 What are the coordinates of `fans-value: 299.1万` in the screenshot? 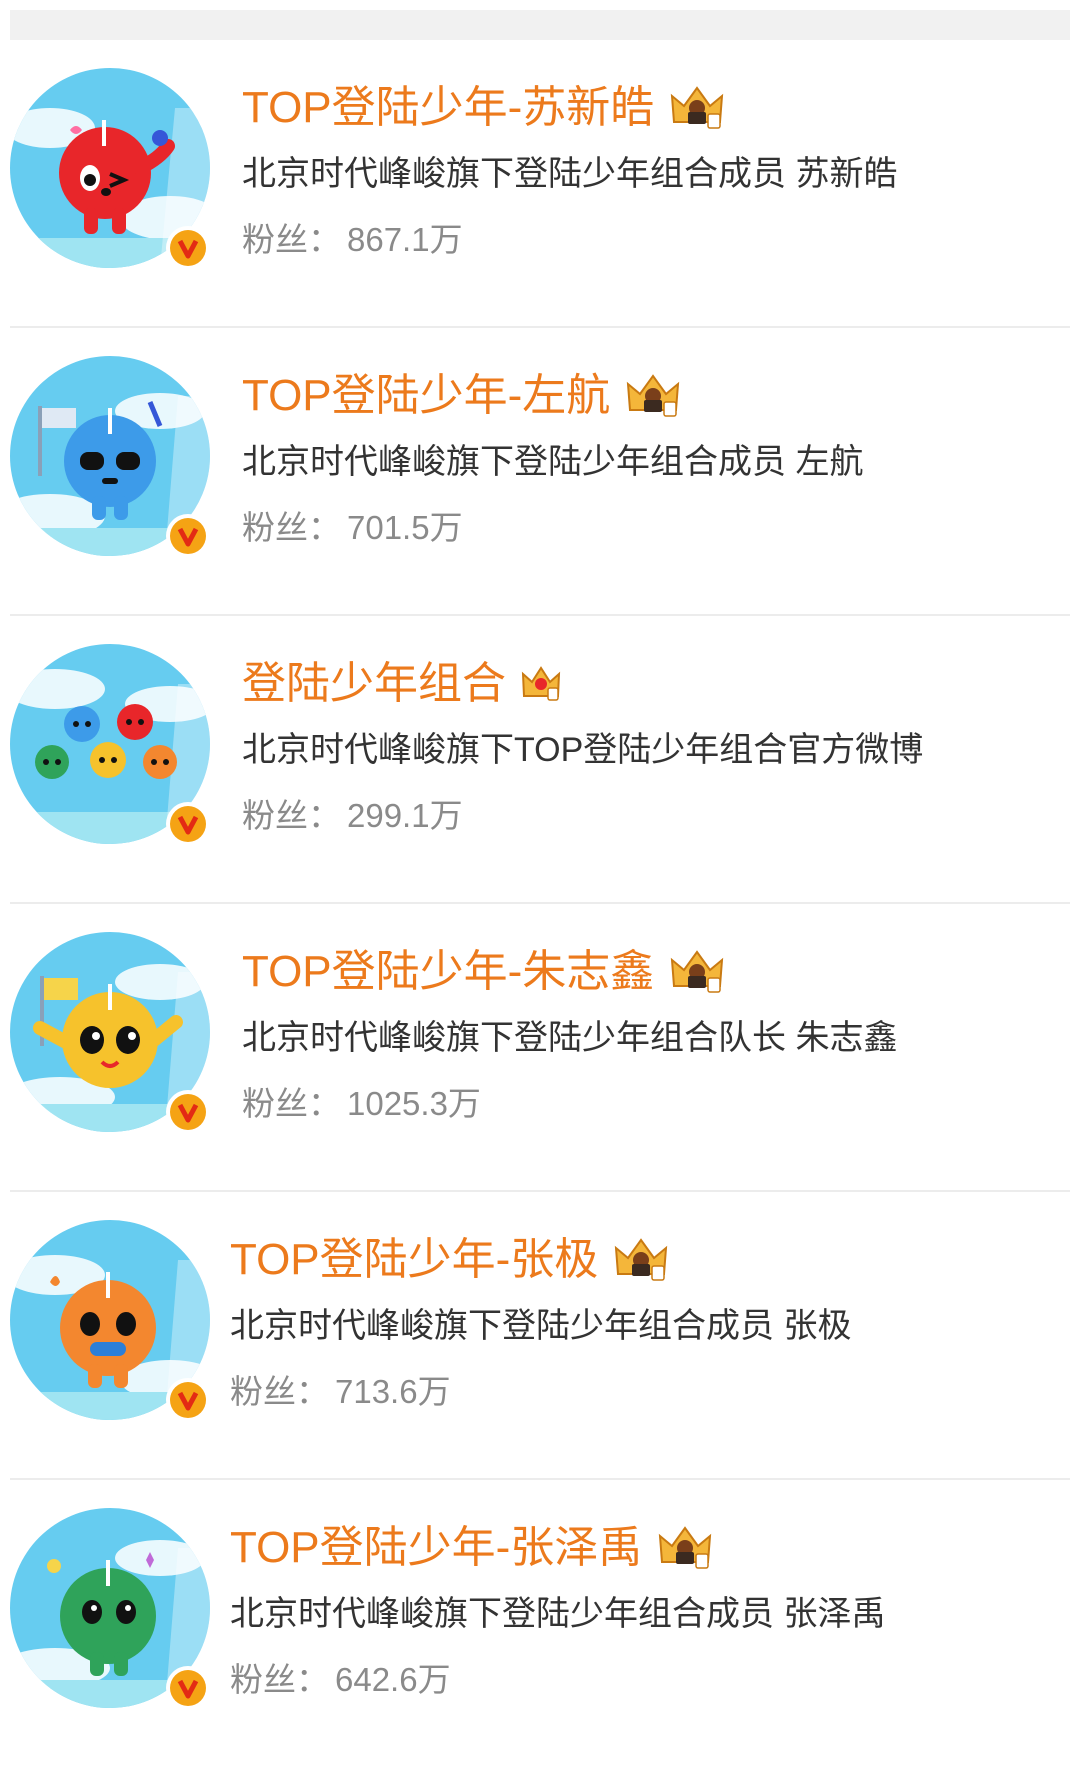 It's located at (405, 815).